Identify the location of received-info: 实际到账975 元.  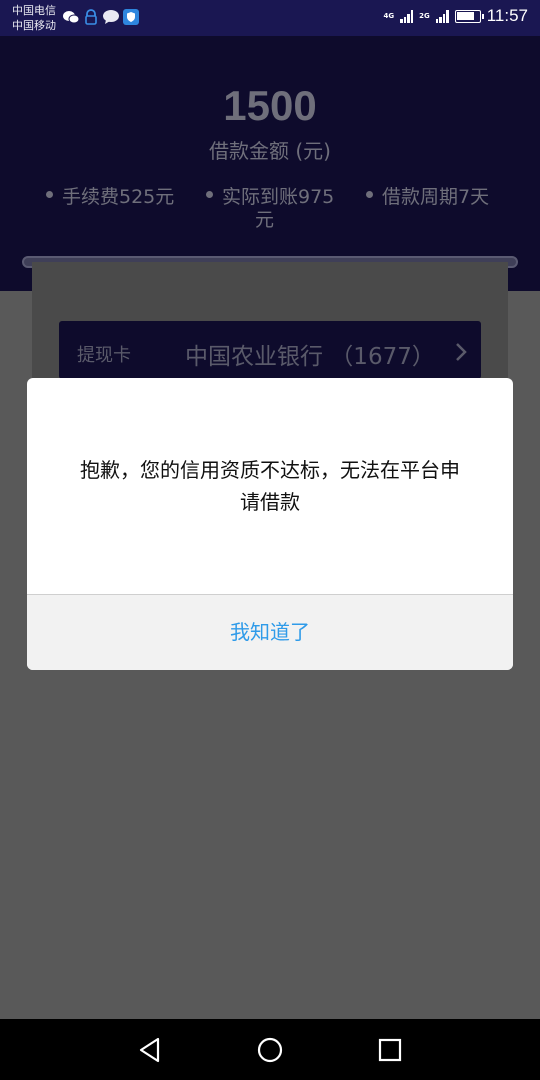
(279, 209).